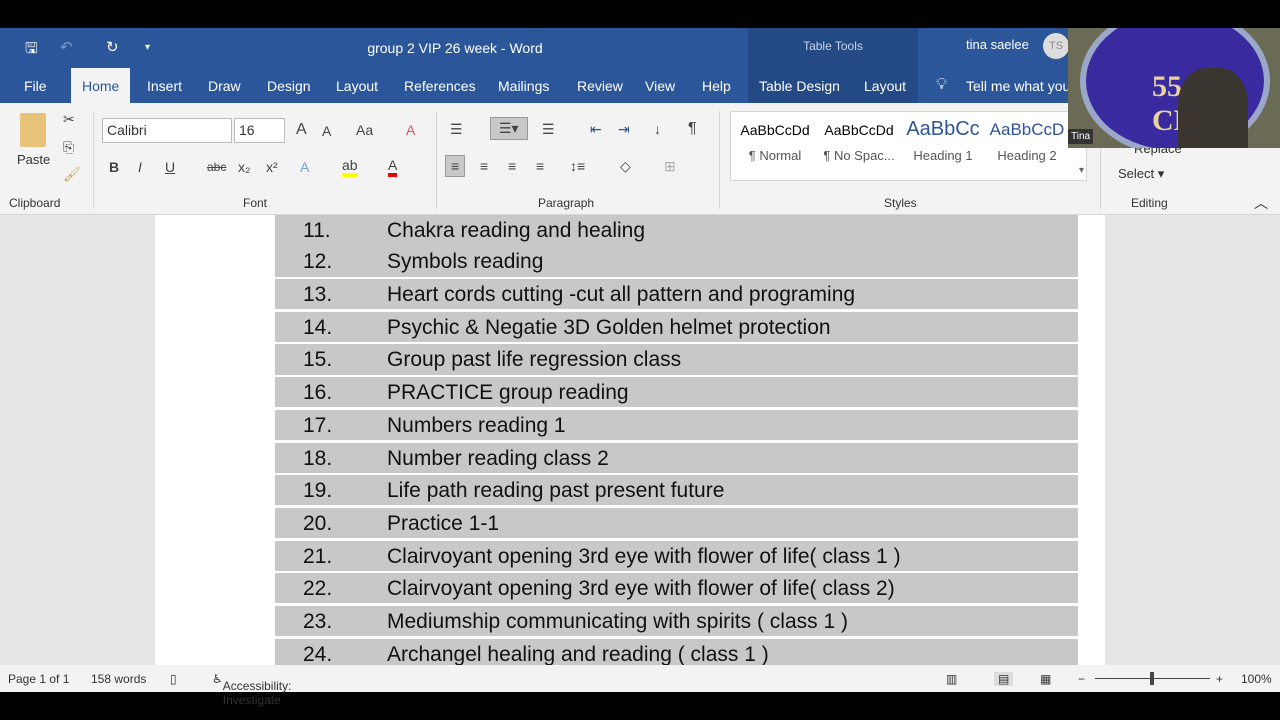  What do you see at coordinates (799, 86) in the screenshot?
I see `tab-table-design: Table Design` at bounding box center [799, 86].